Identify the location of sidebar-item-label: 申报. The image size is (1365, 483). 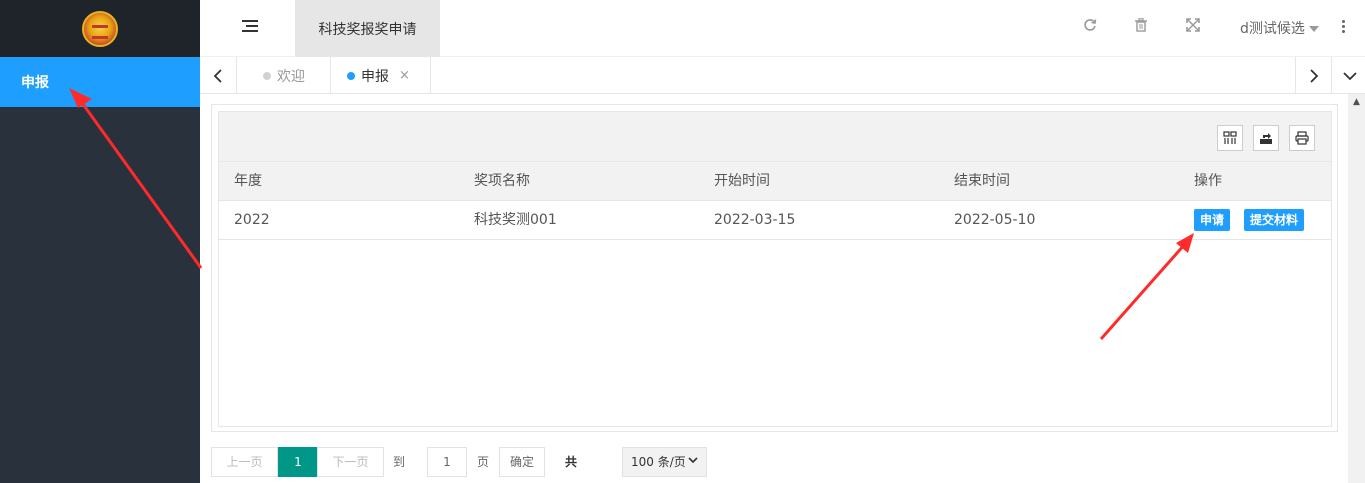
(35, 83).